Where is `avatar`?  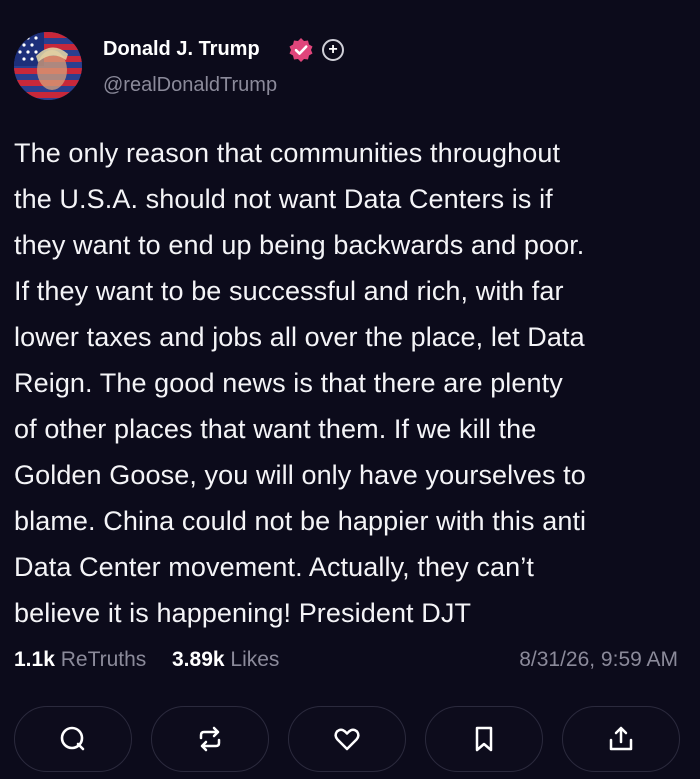
avatar is located at coordinates (48, 66).